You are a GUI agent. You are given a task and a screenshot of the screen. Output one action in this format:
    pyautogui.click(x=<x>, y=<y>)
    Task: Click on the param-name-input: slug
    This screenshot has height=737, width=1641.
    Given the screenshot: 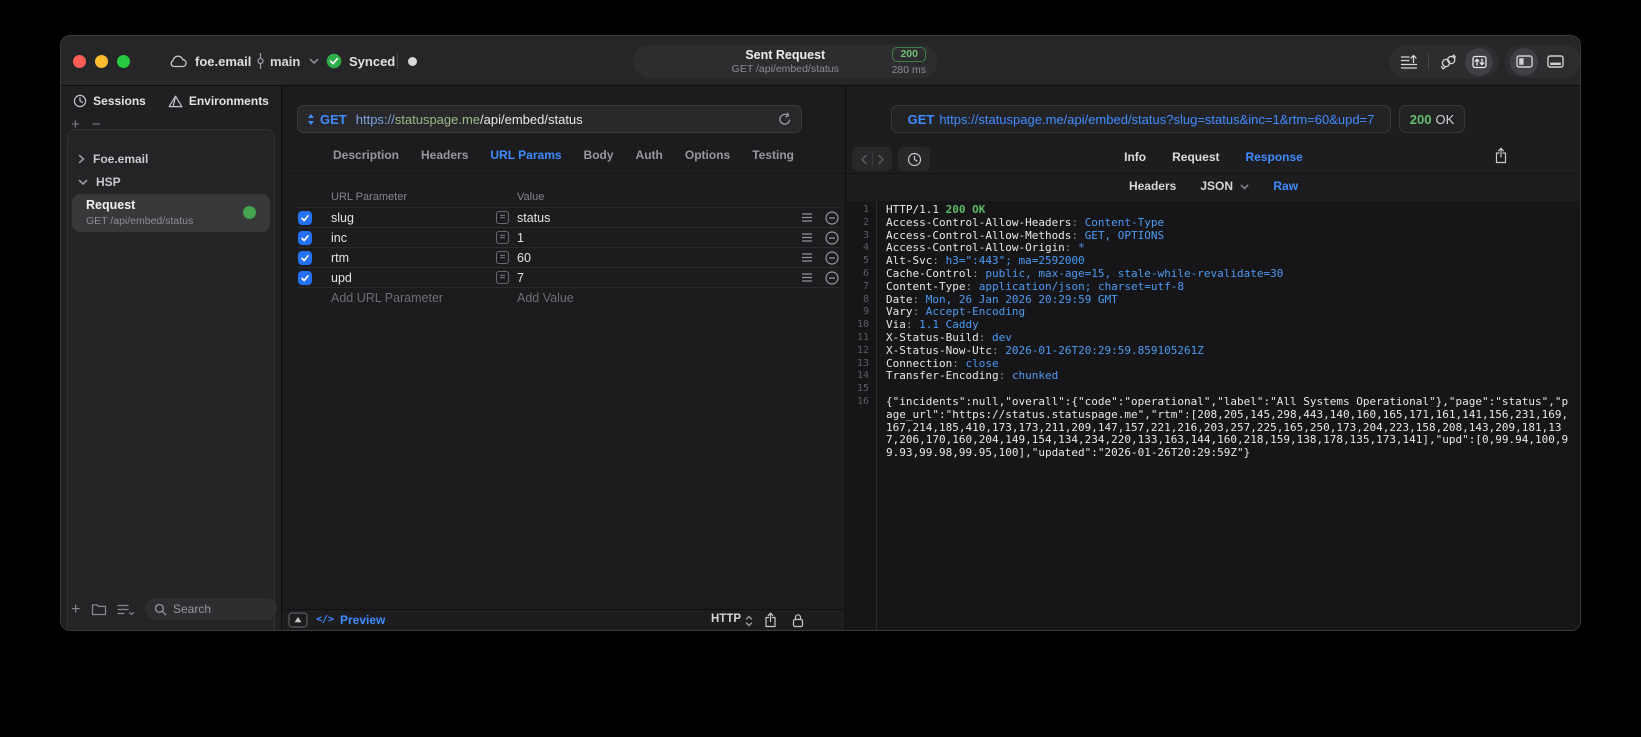 What is the action you would take?
    pyautogui.click(x=342, y=218)
    